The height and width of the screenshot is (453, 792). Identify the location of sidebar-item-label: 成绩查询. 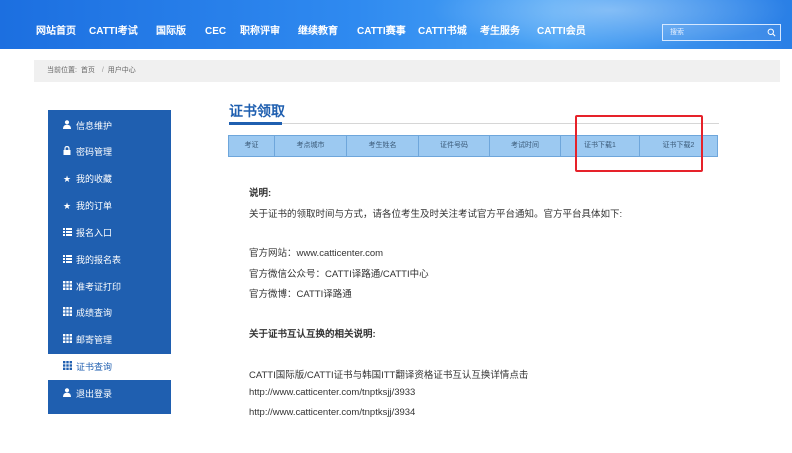
(94, 313).